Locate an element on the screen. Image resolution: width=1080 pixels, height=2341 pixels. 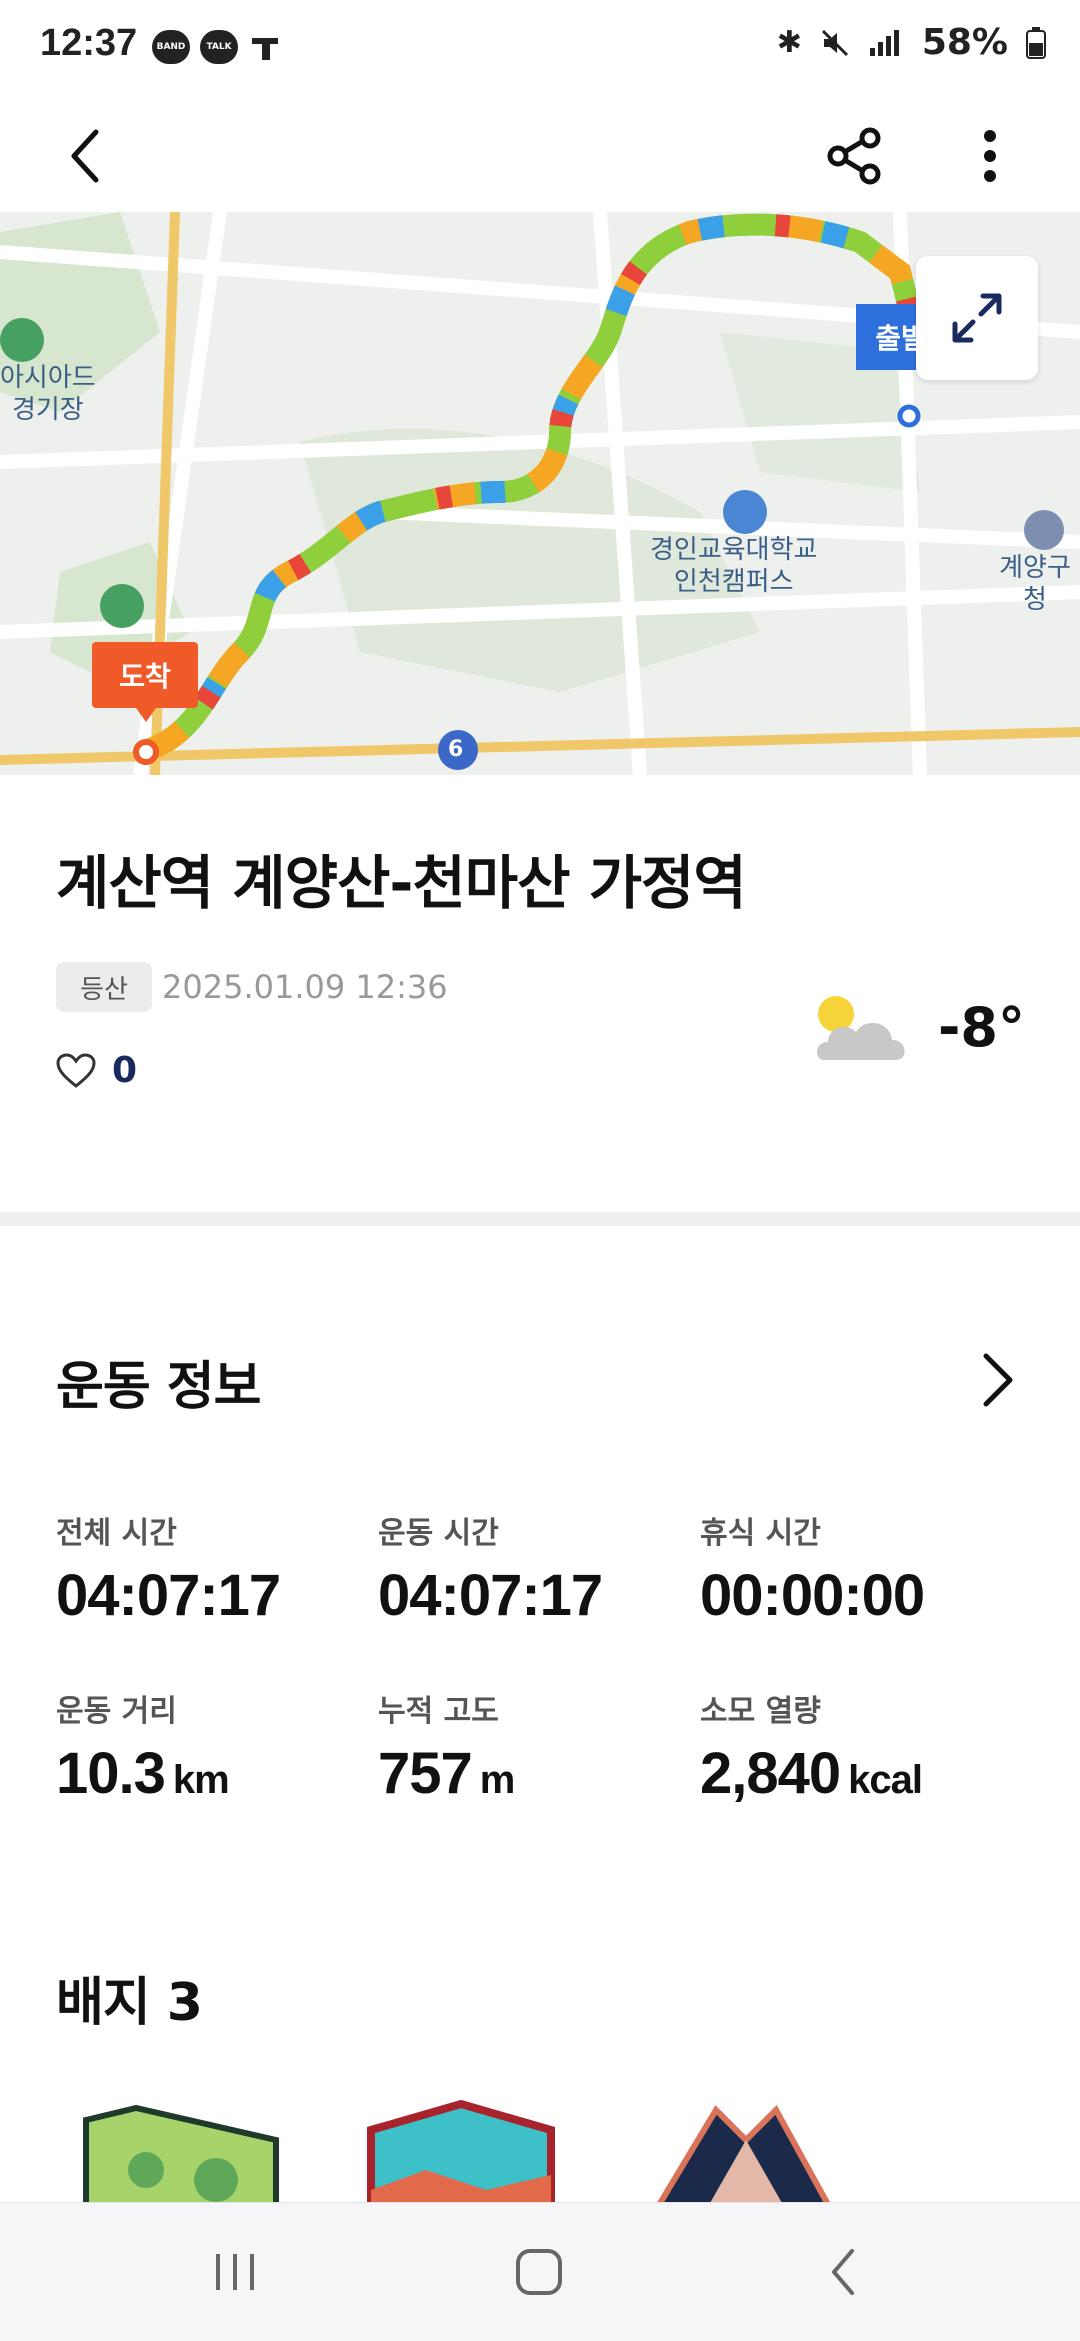
recent-apps-button is located at coordinates (235, 2272).